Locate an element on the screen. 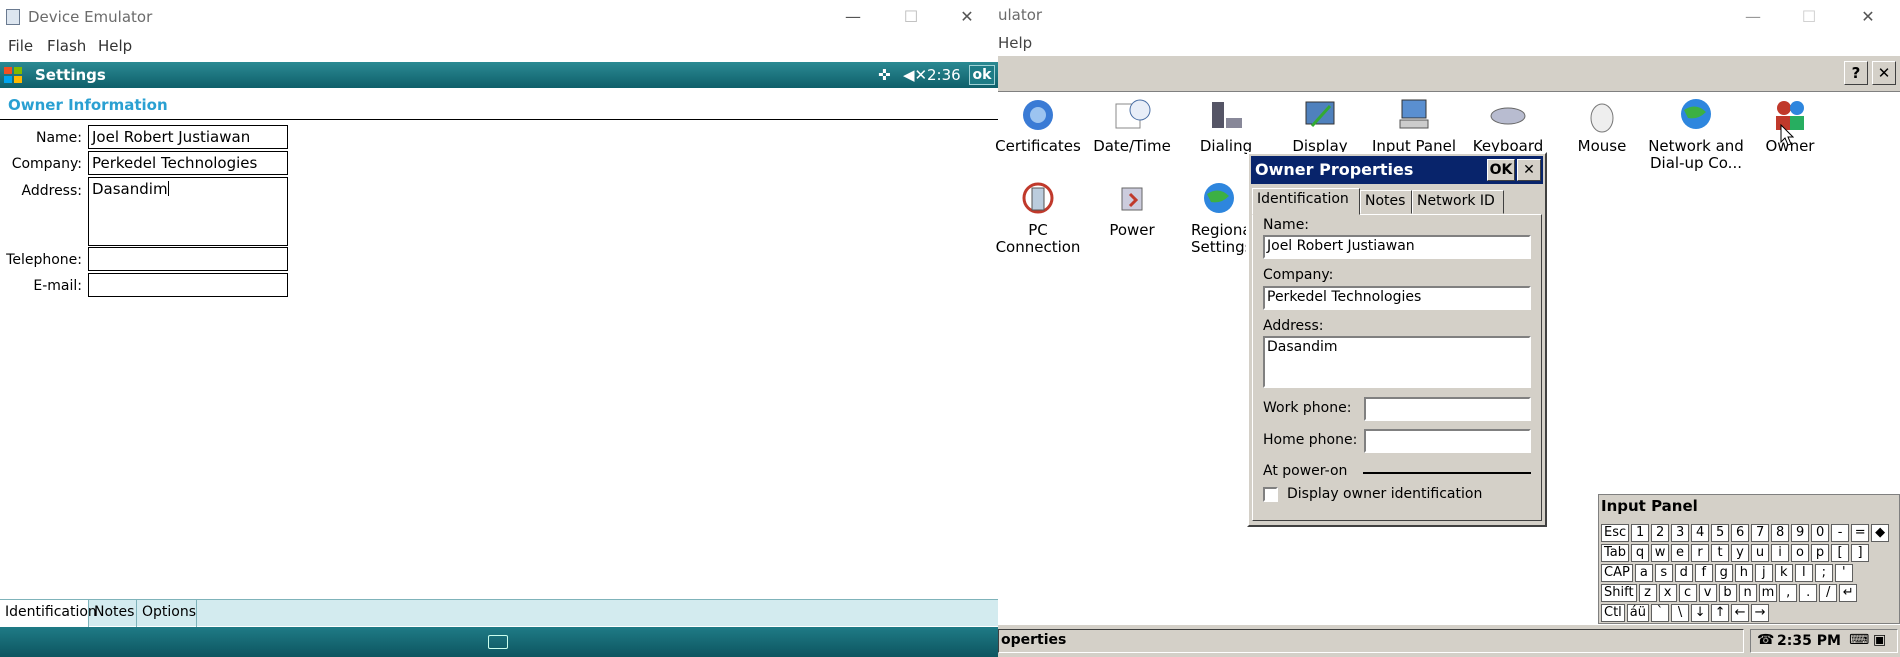 This screenshot has width=1900, height=657. taskbar-button-owner-properties: operties is located at coordinates (1371, 641).